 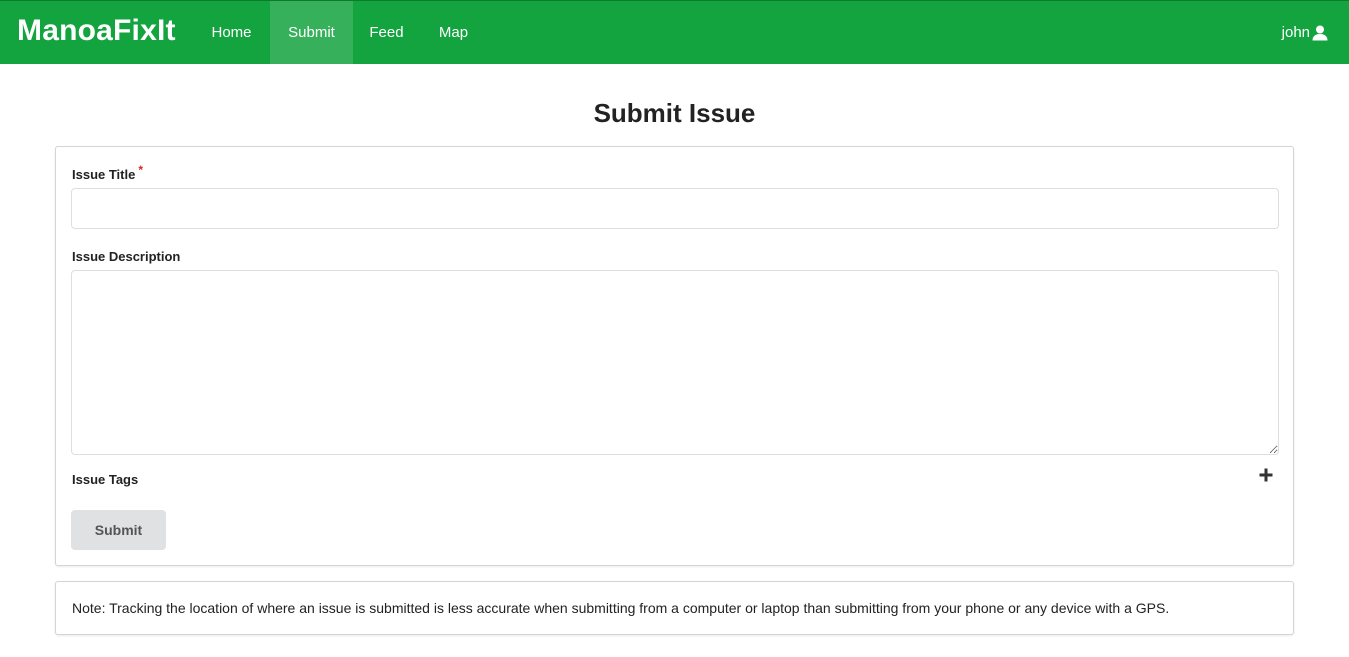 What do you see at coordinates (231, 32) in the screenshot?
I see `nav-item-home: Home` at bounding box center [231, 32].